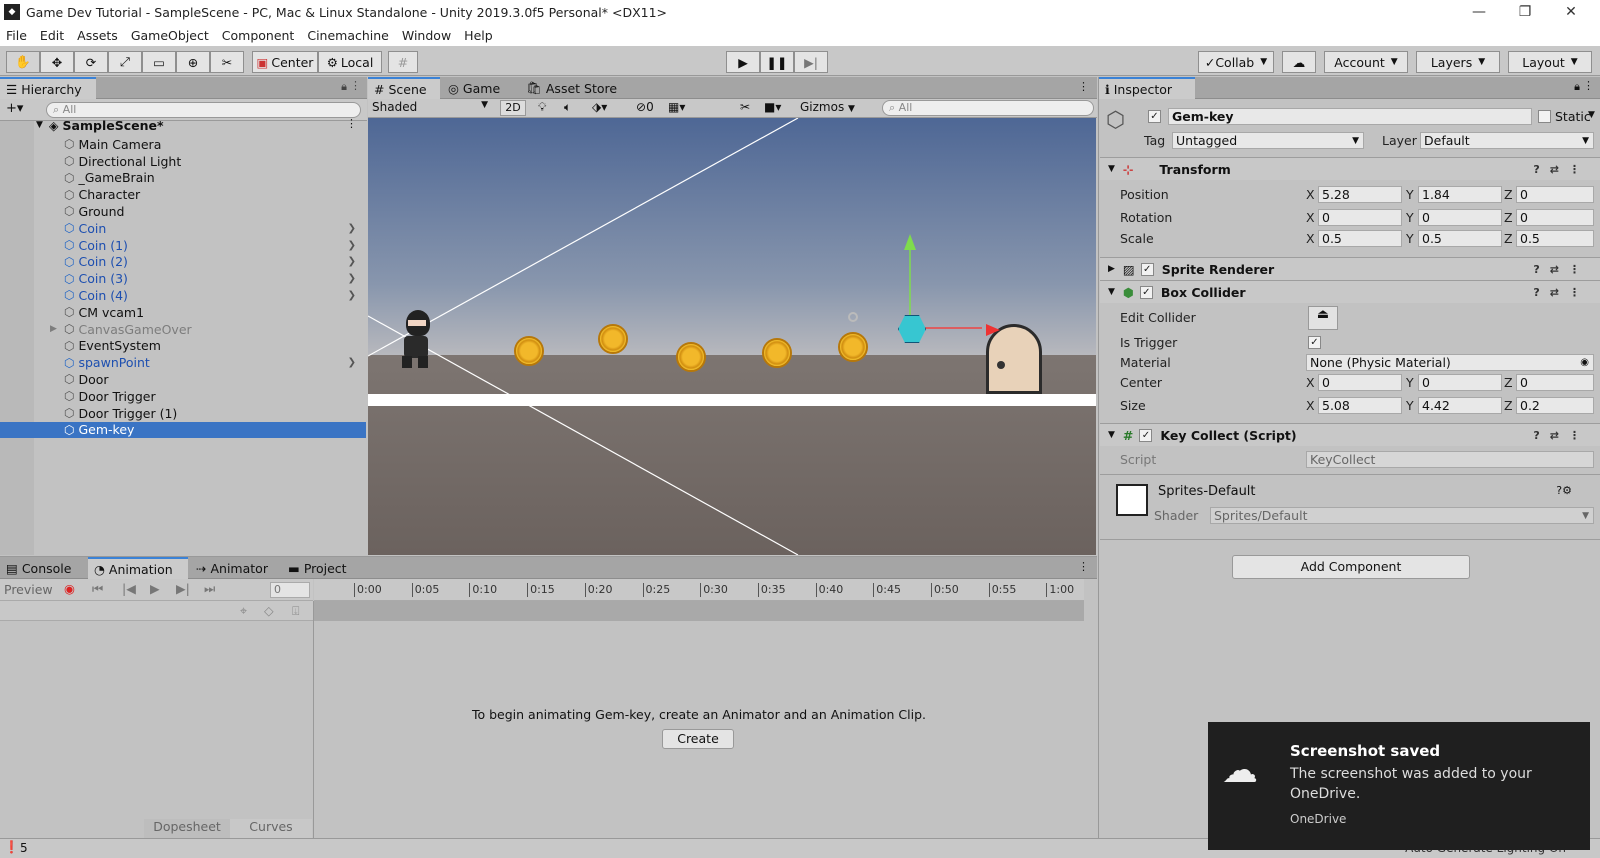  What do you see at coordinates (1314, 342) in the screenshot?
I see `is-trigger-checkbox: ✓` at bounding box center [1314, 342].